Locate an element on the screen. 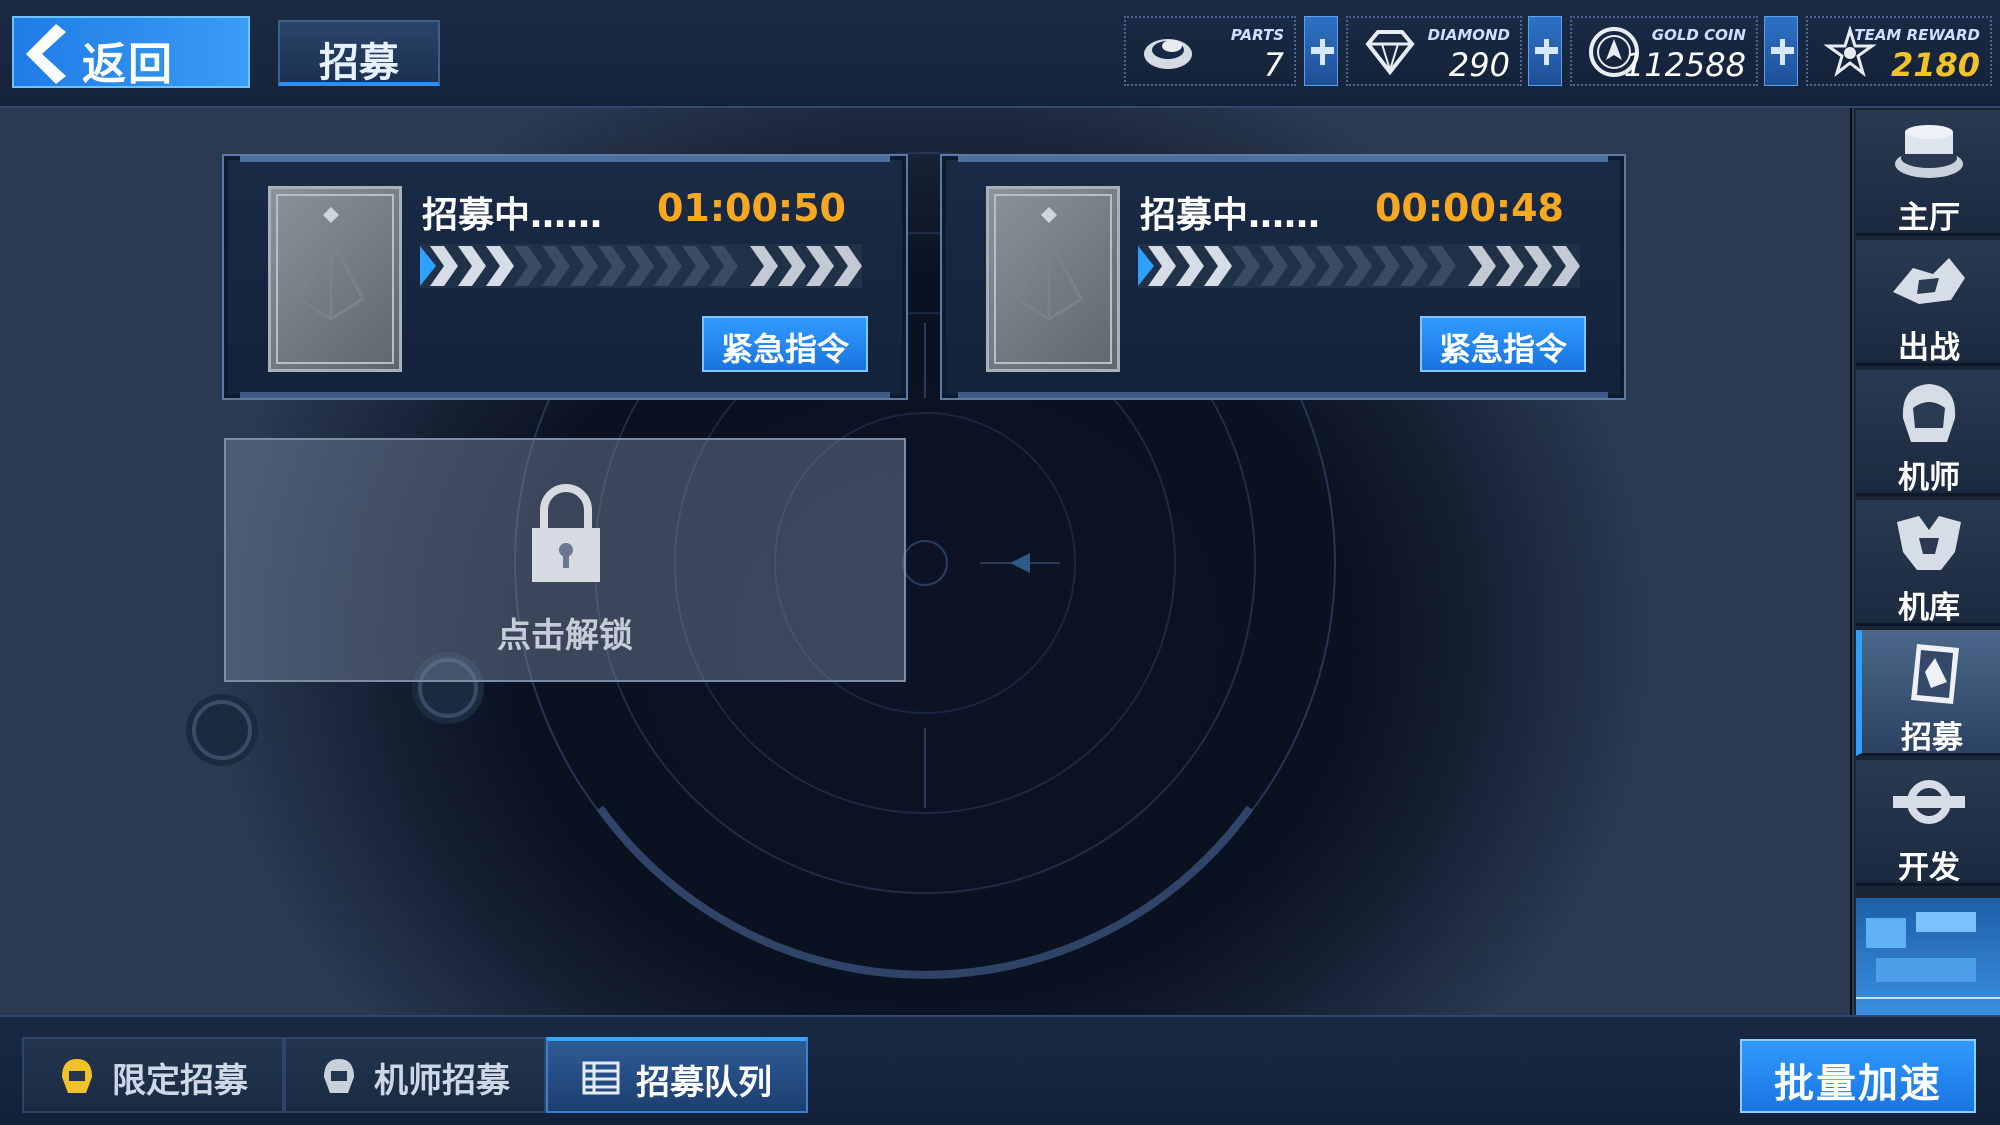  queue-list-icon is located at coordinates (601, 1078).